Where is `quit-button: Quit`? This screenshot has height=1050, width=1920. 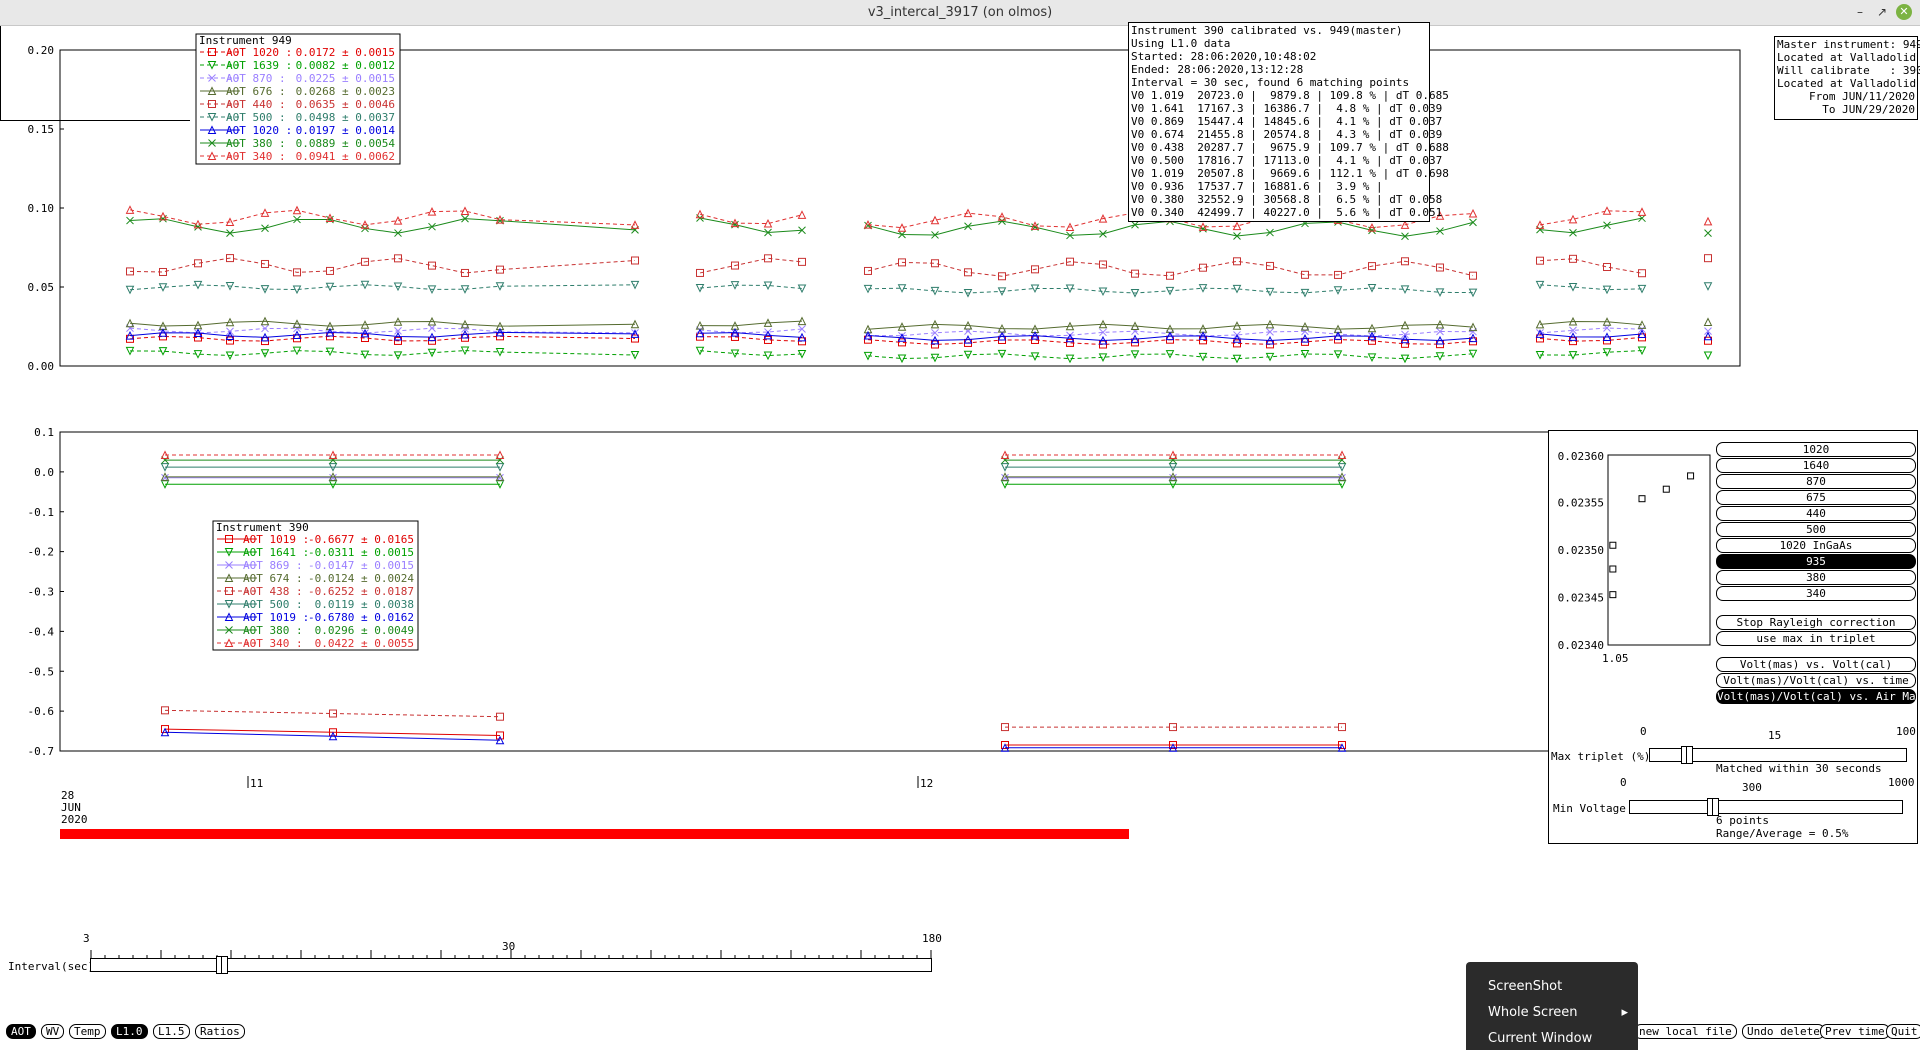 quit-button: Quit is located at coordinates (1903, 1031).